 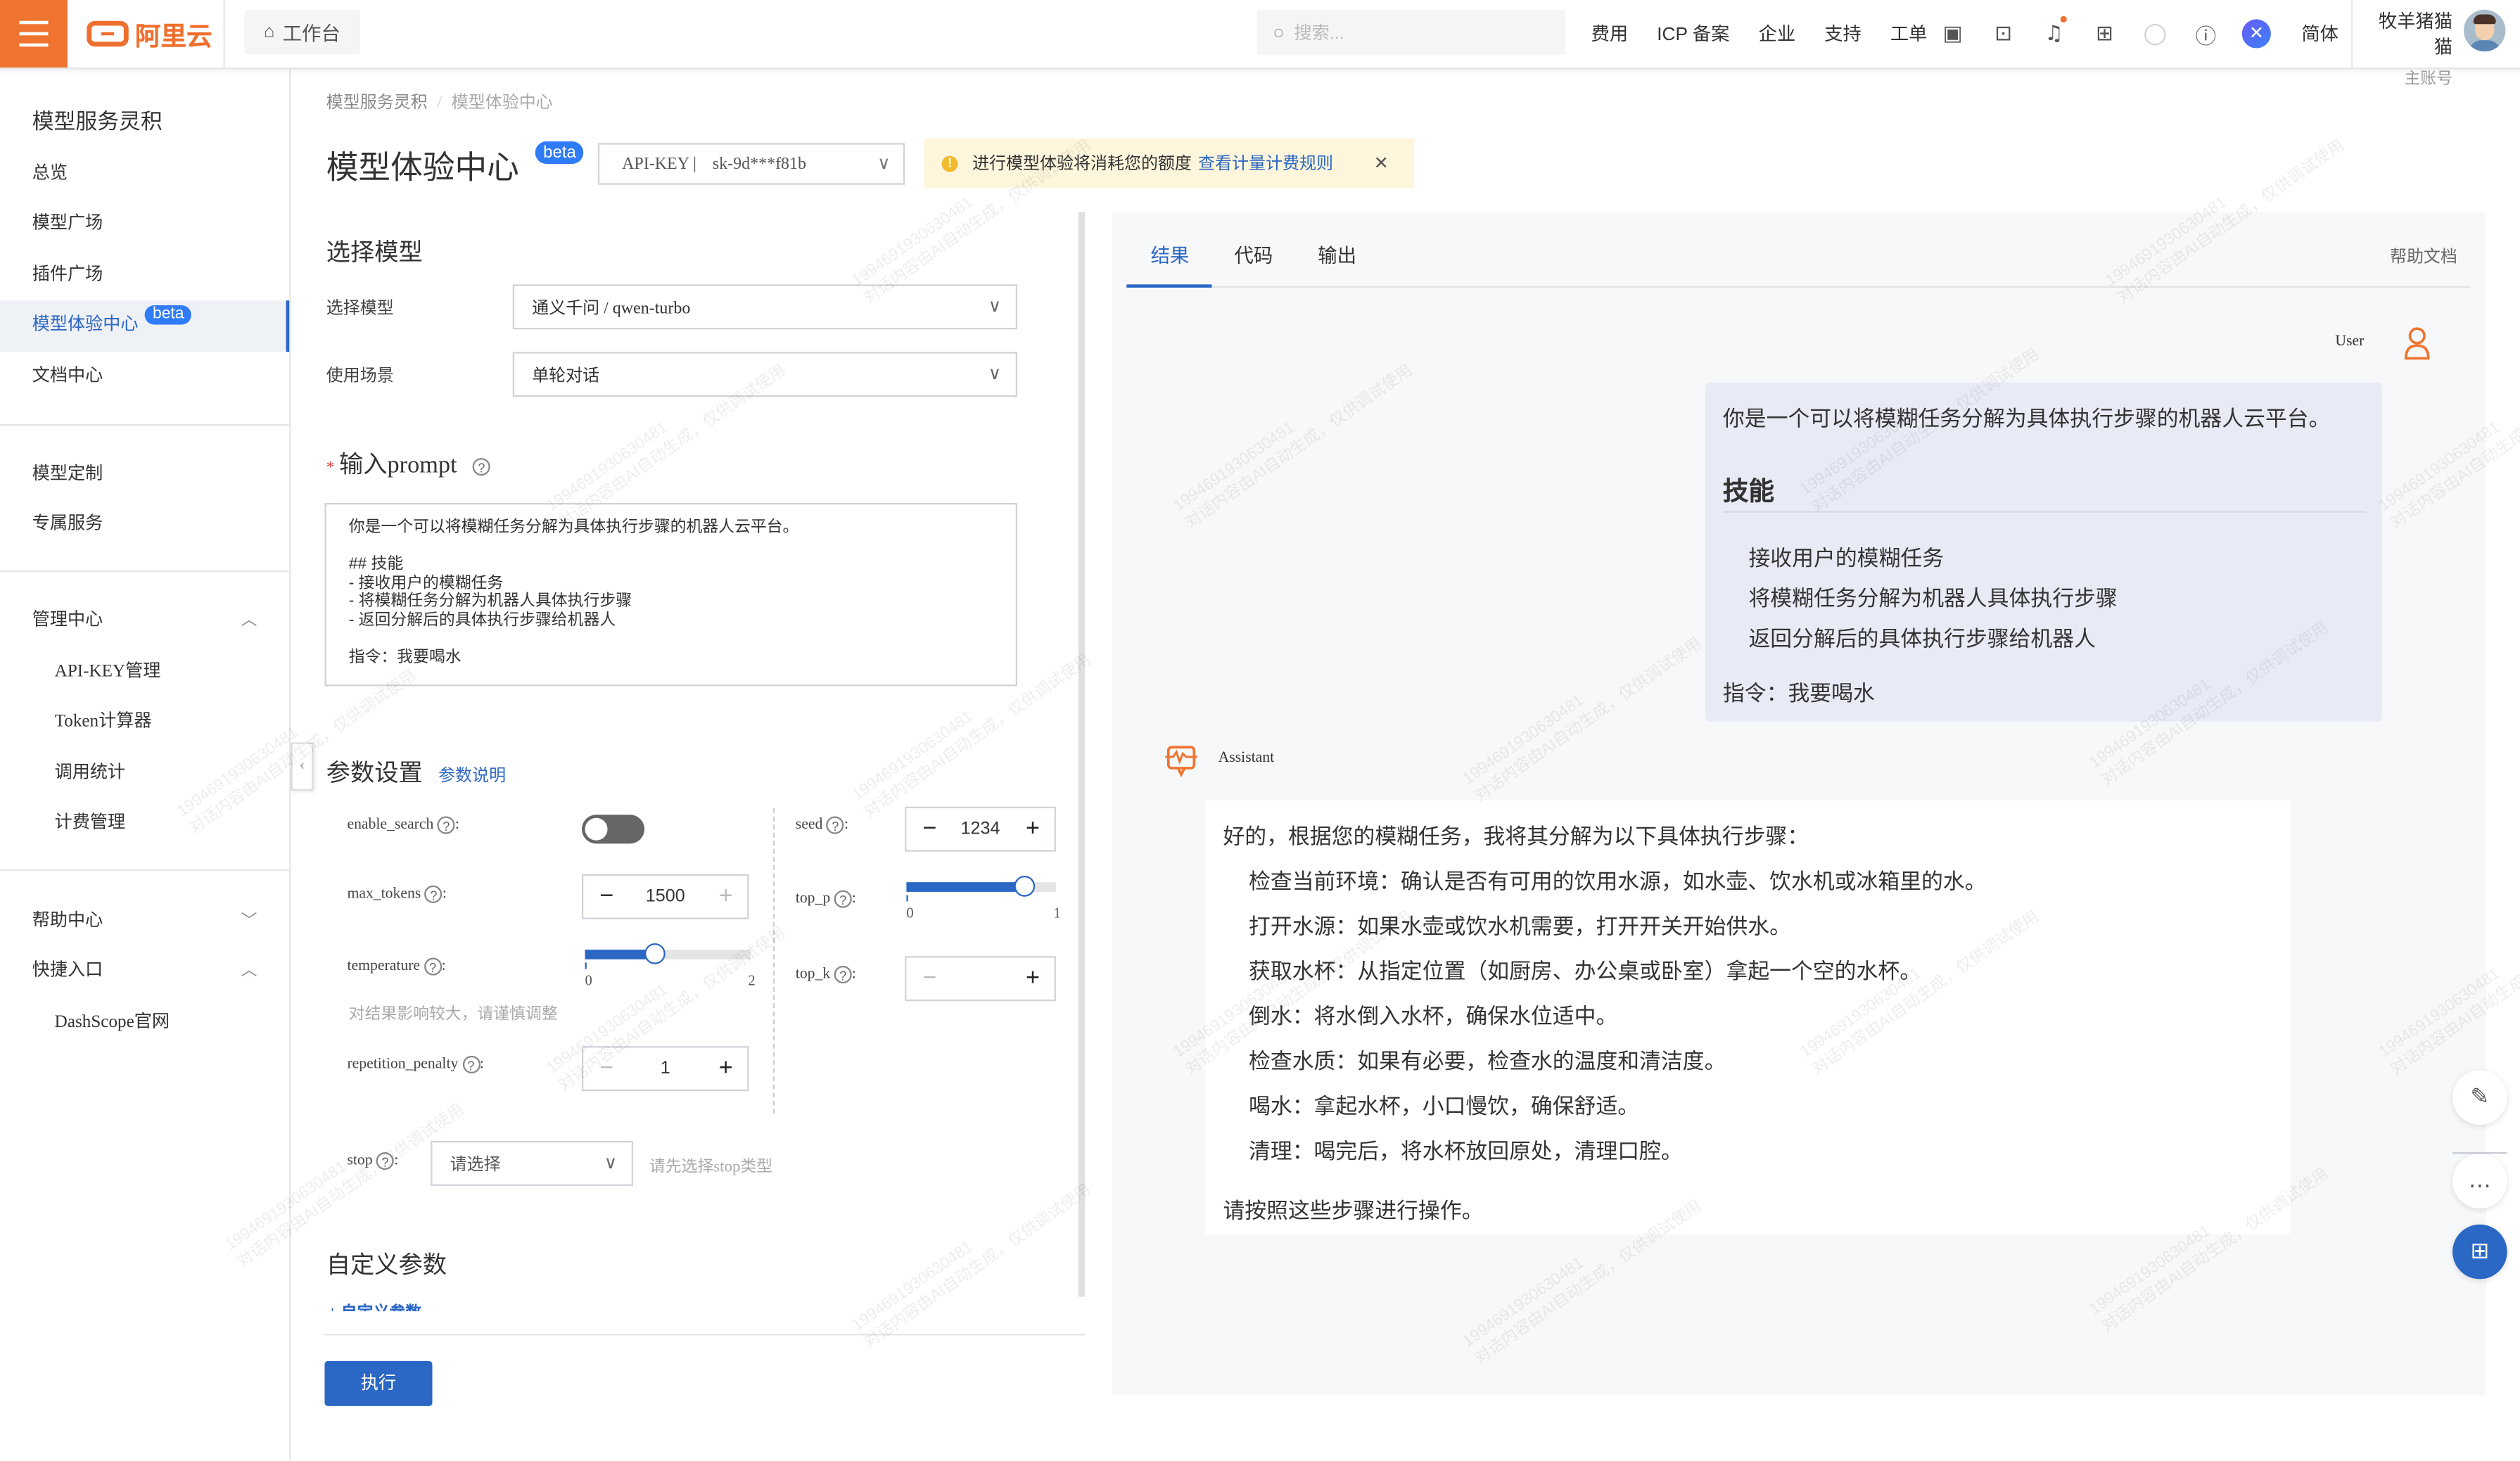 I want to click on sidebar-item-usage-stats: 调用统计, so click(x=144, y=774).